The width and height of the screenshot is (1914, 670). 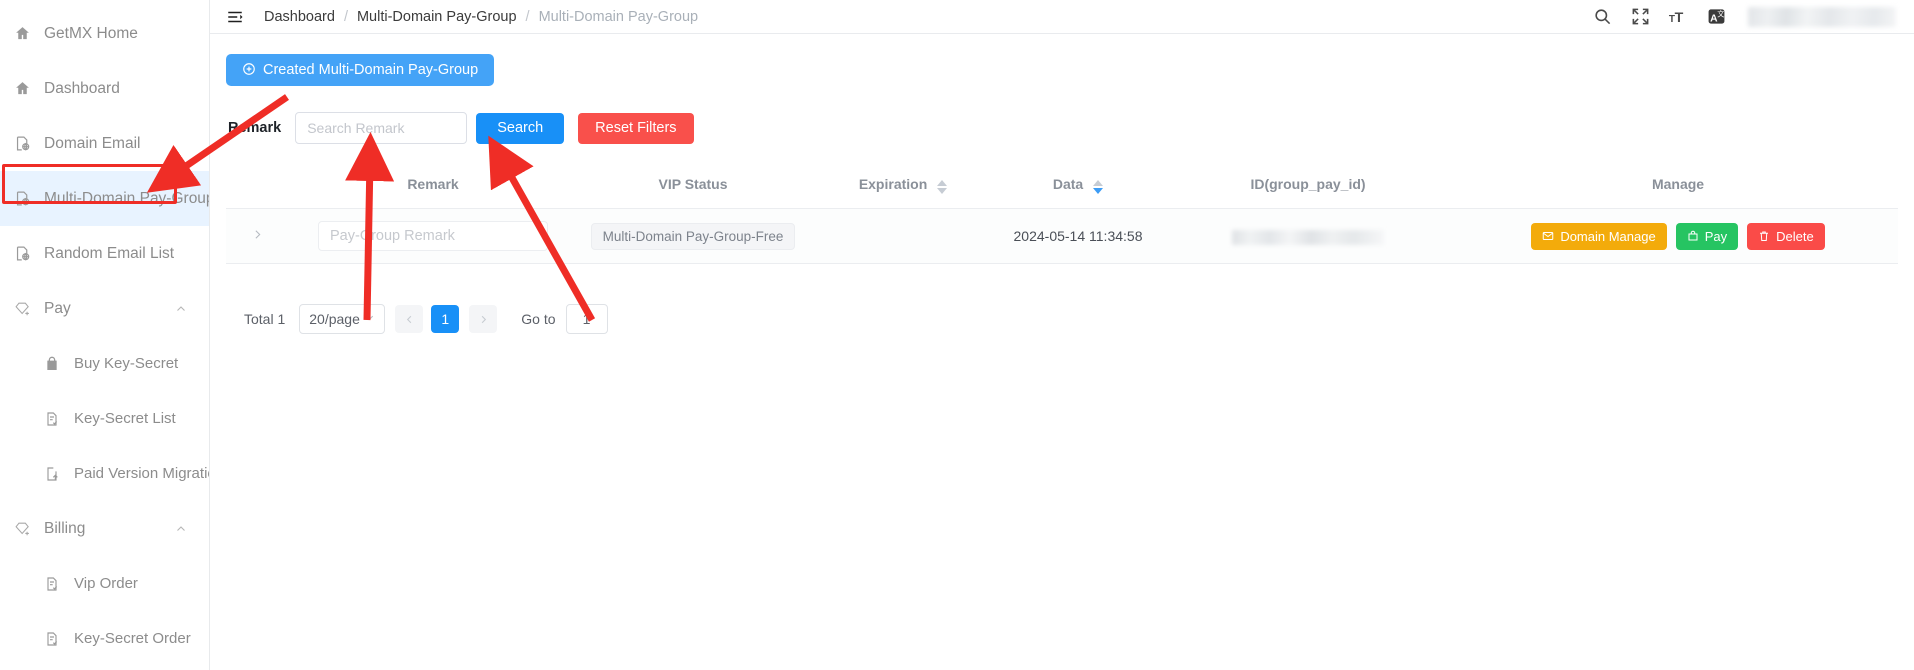 I want to click on sidebar-item-label: Key-Secret List, so click(x=125, y=418).